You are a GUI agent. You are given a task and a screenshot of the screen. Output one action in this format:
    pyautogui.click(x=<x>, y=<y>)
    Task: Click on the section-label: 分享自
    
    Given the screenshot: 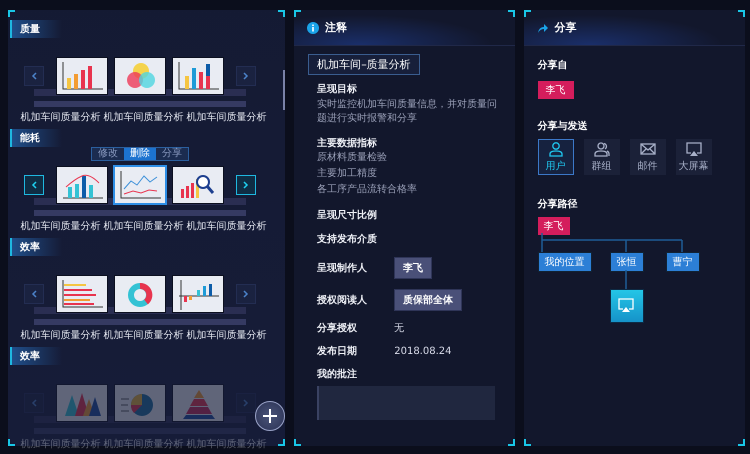 What is the action you would take?
    pyautogui.click(x=553, y=65)
    